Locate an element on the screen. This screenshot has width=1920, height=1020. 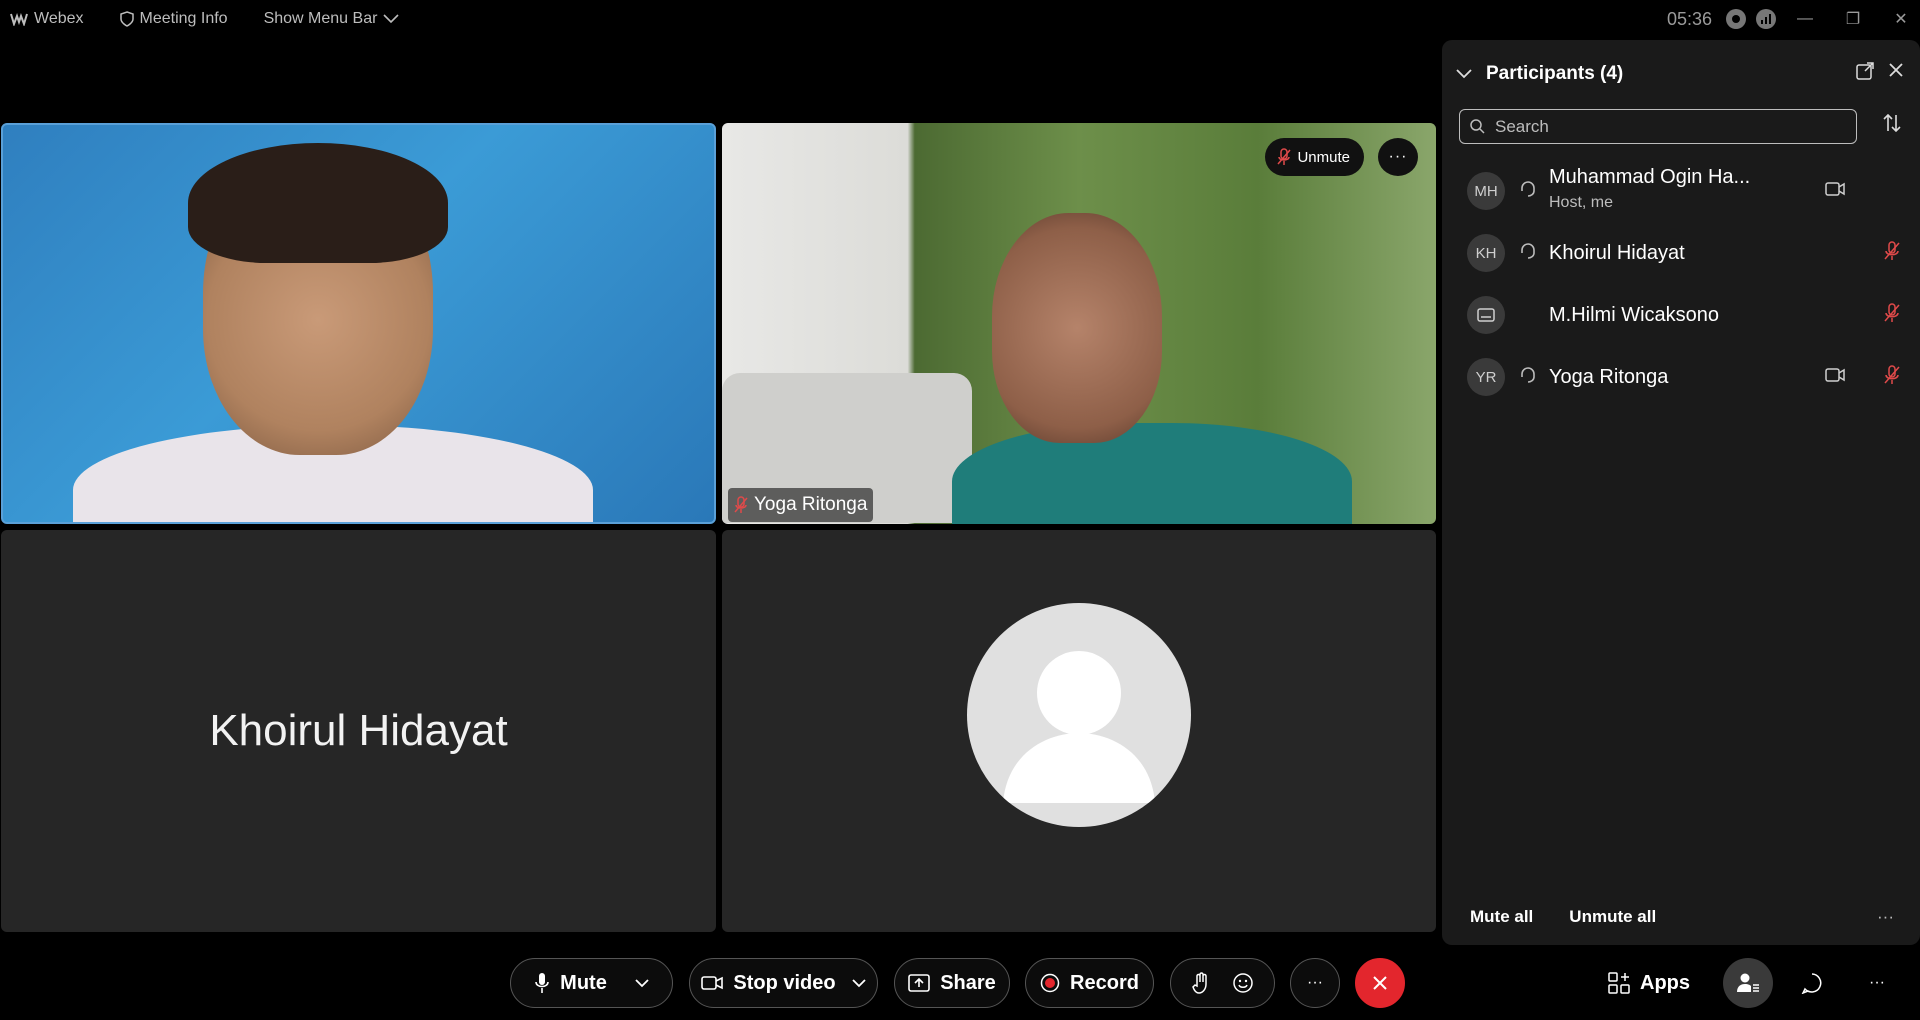
chat-button is located at coordinates (1812, 983).